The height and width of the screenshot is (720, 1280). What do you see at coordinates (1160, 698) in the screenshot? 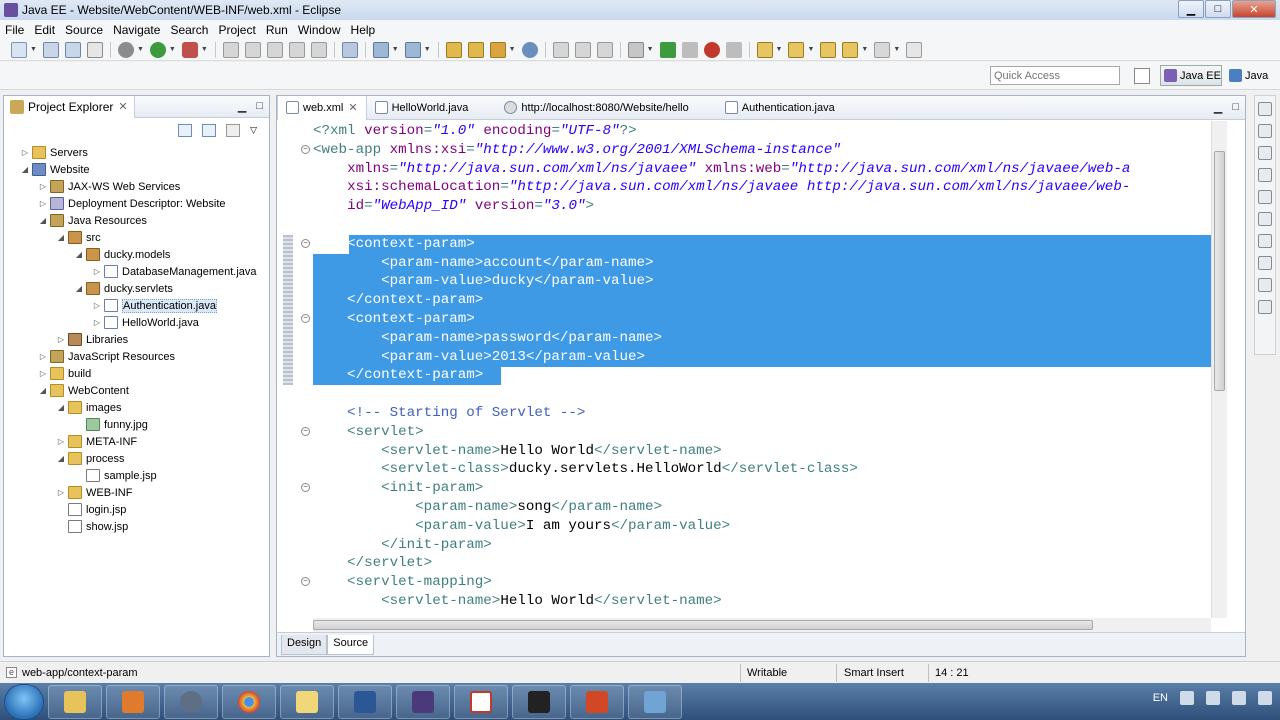
I see `language-indicator: EN` at bounding box center [1160, 698].